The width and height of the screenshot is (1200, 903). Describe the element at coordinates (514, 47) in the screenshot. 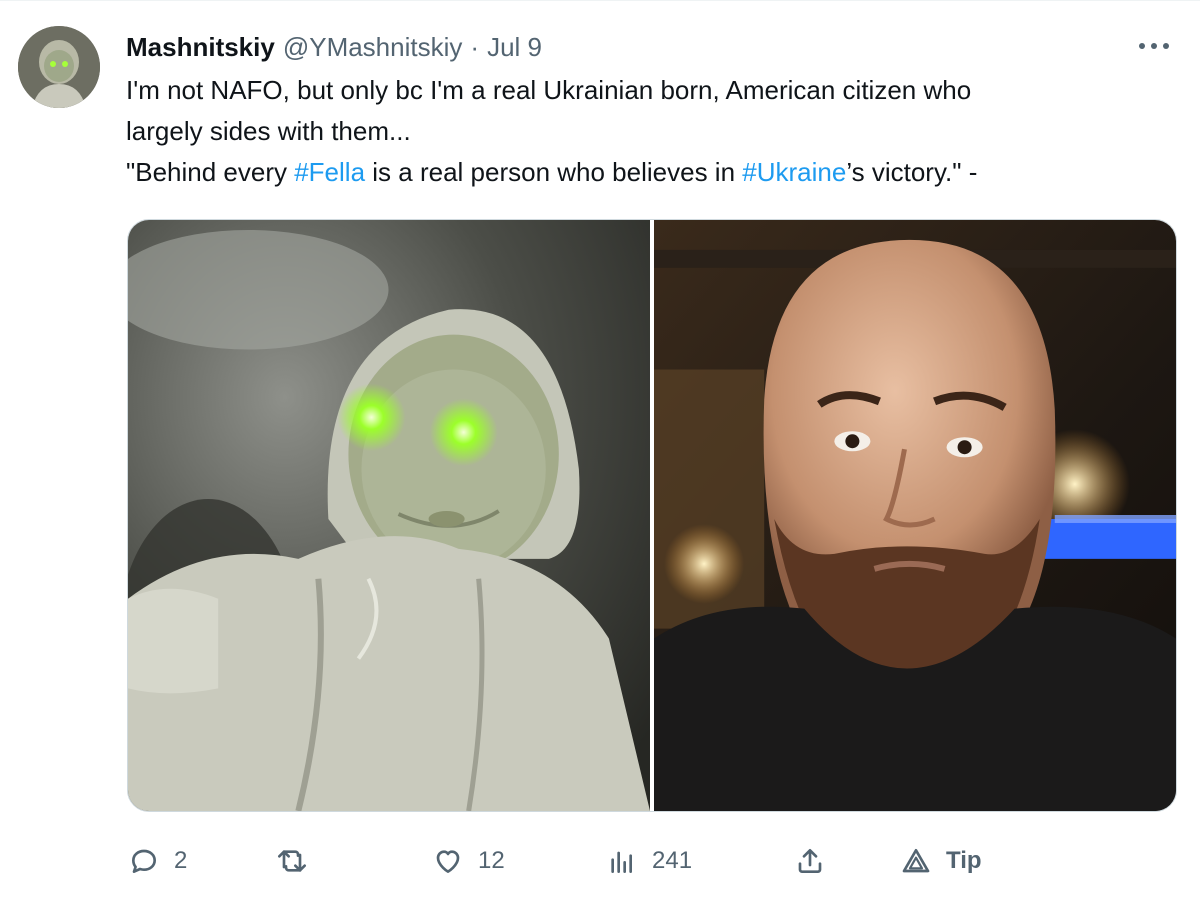

I see `tweet-date: Jul 9` at that location.